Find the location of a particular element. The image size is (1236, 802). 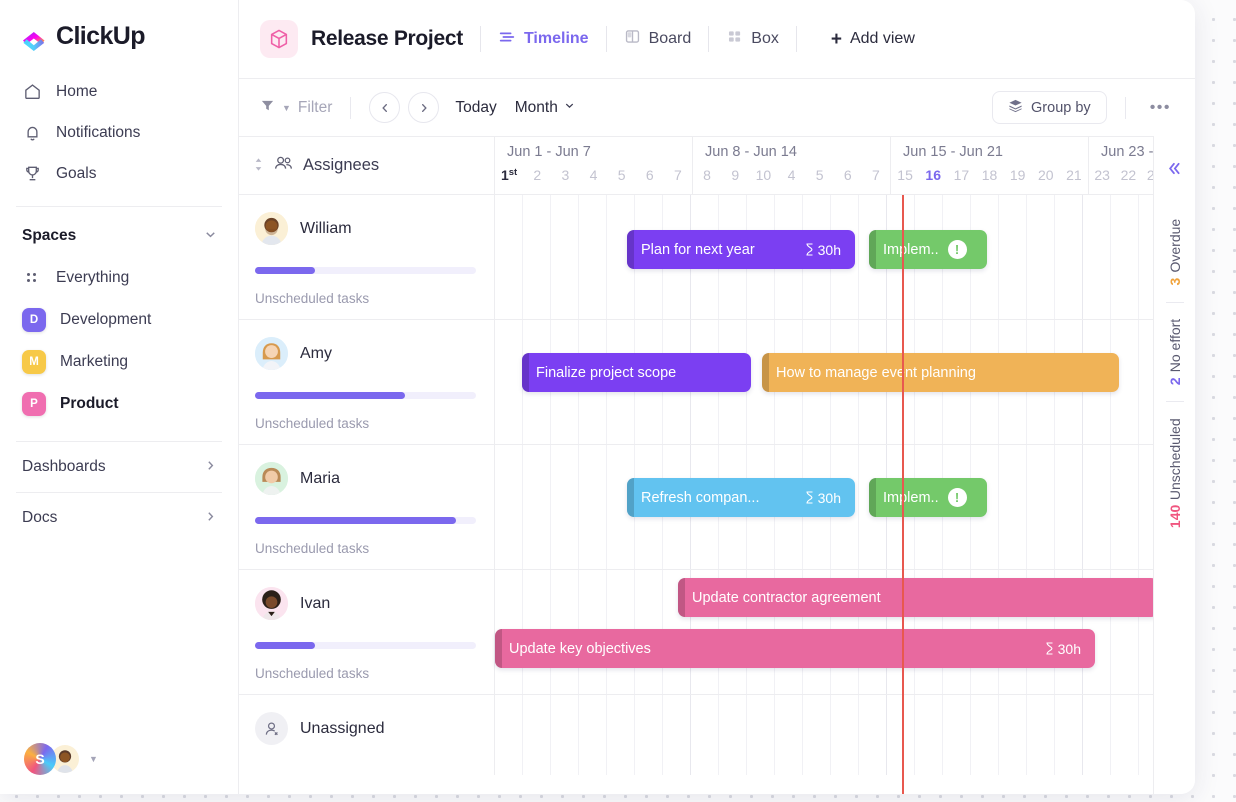

row-assignee: Ivan Unscheduled tasks is located at coordinates (367, 632).